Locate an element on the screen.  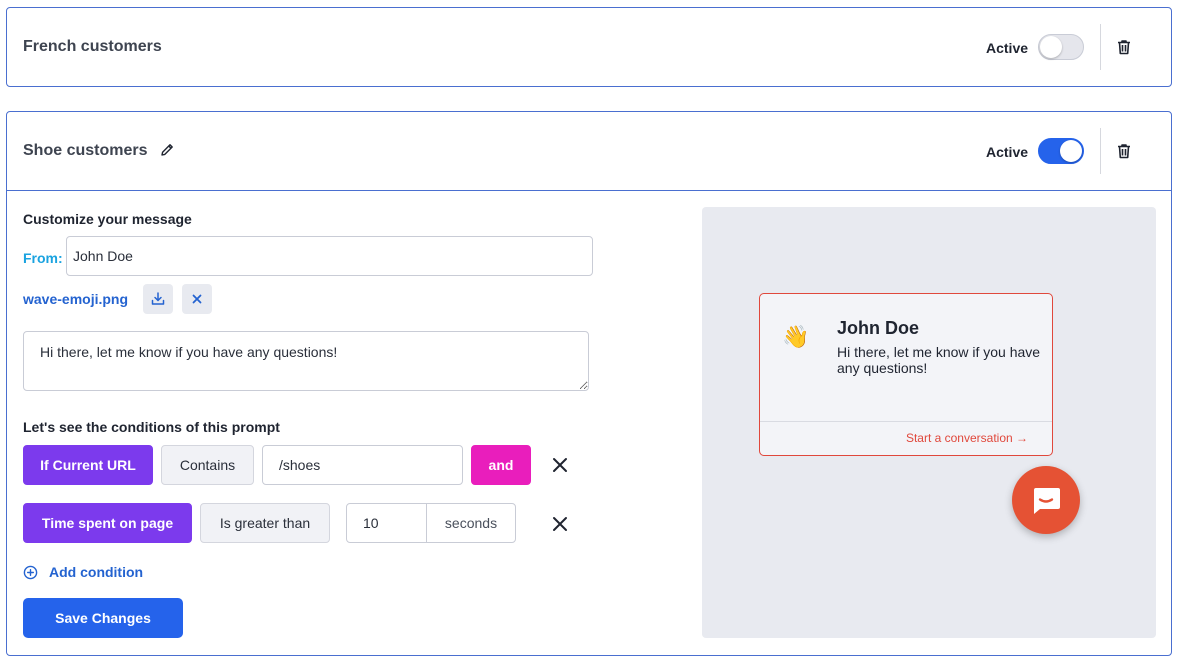
preview-sender-name: John Doe is located at coordinates (878, 328).